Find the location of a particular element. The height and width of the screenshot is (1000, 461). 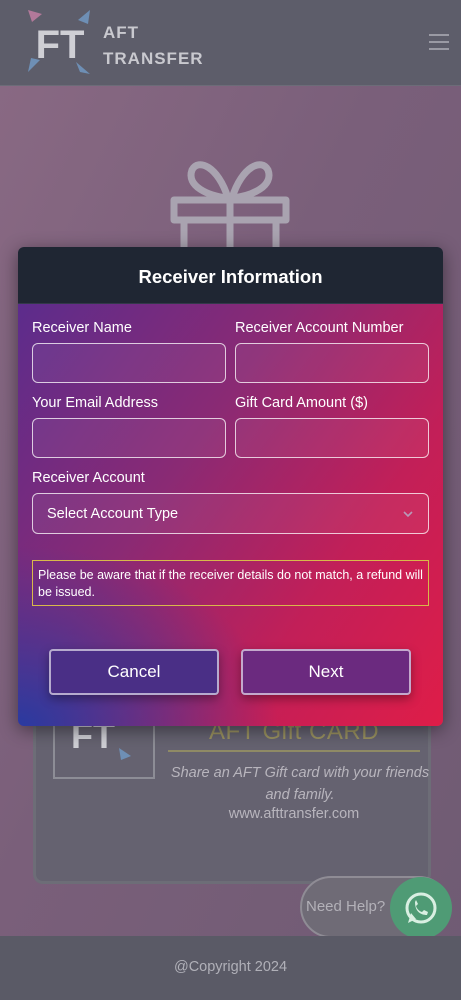

hamburger-menu-icon is located at coordinates (439, 42).